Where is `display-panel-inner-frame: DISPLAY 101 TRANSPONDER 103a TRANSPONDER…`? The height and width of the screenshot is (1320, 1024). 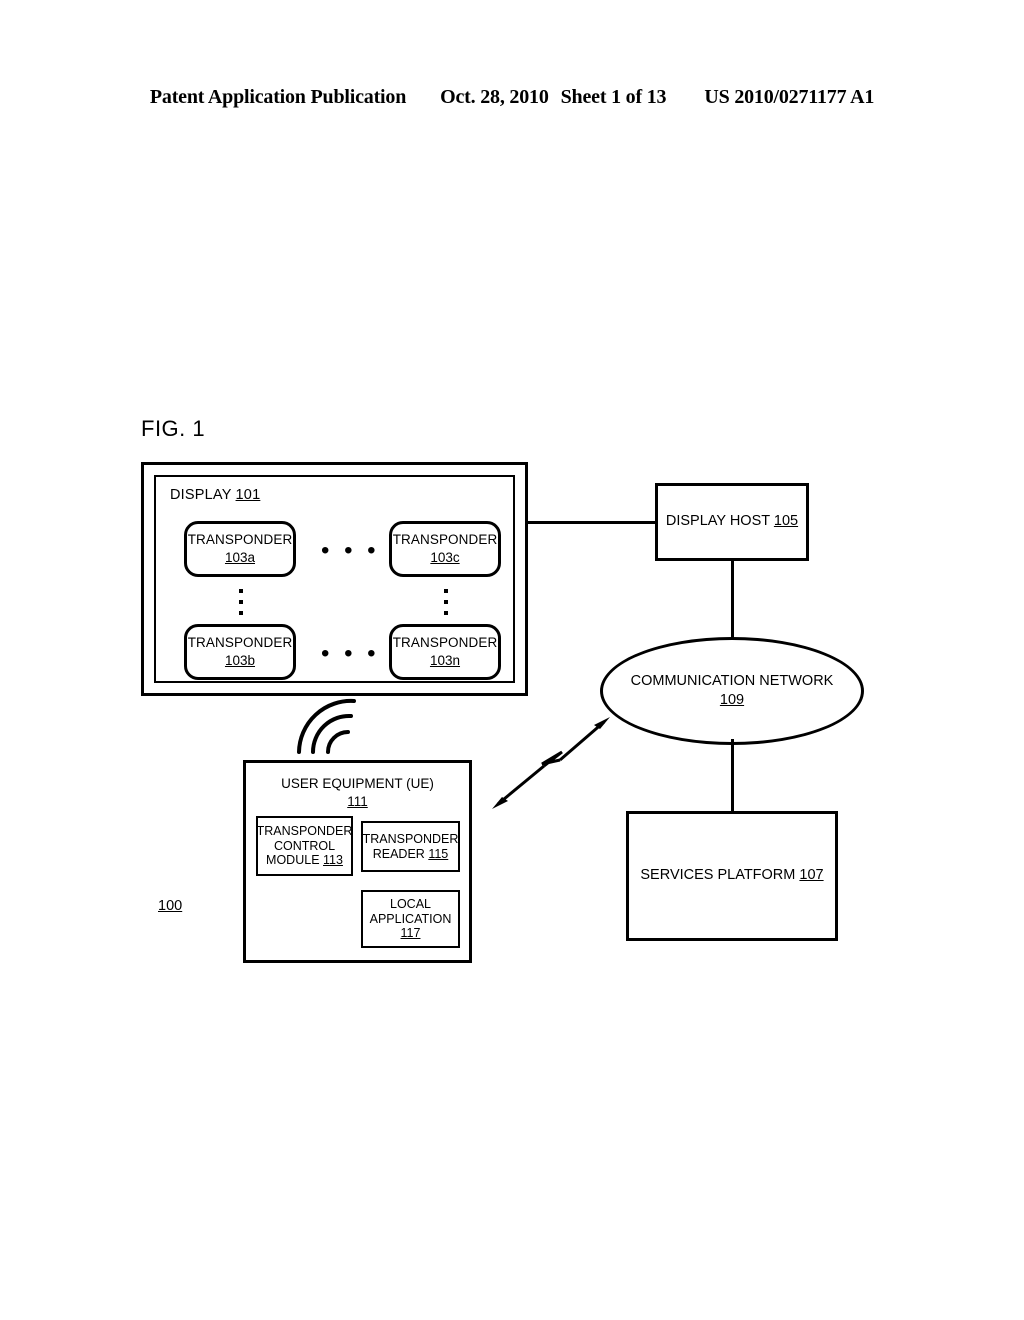
display-panel-inner-frame: DISPLAY 101 TRANSPONDER 103a TRANSPONDER… is located at coordinates (334, 579).